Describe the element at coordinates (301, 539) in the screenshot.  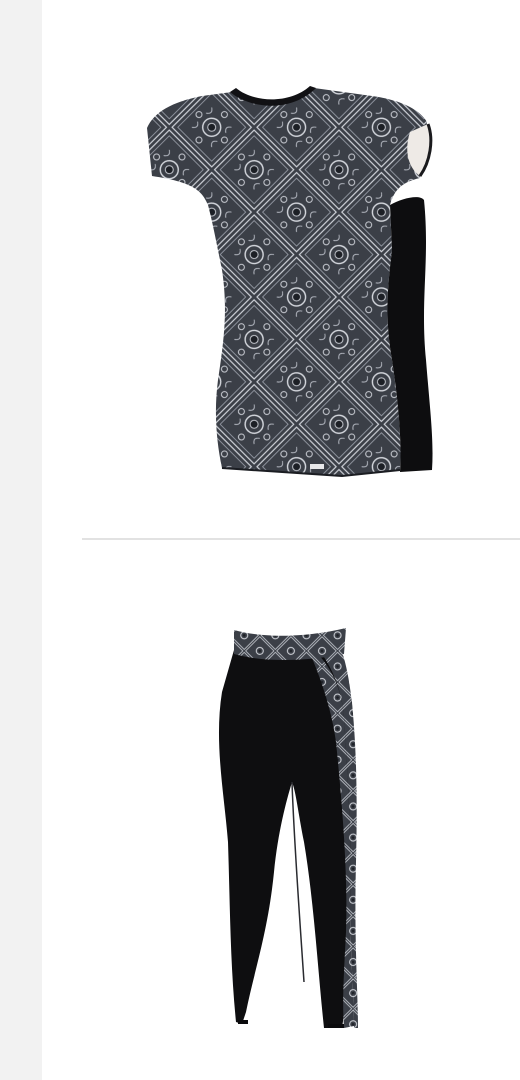
I see `section-divider` at that location.